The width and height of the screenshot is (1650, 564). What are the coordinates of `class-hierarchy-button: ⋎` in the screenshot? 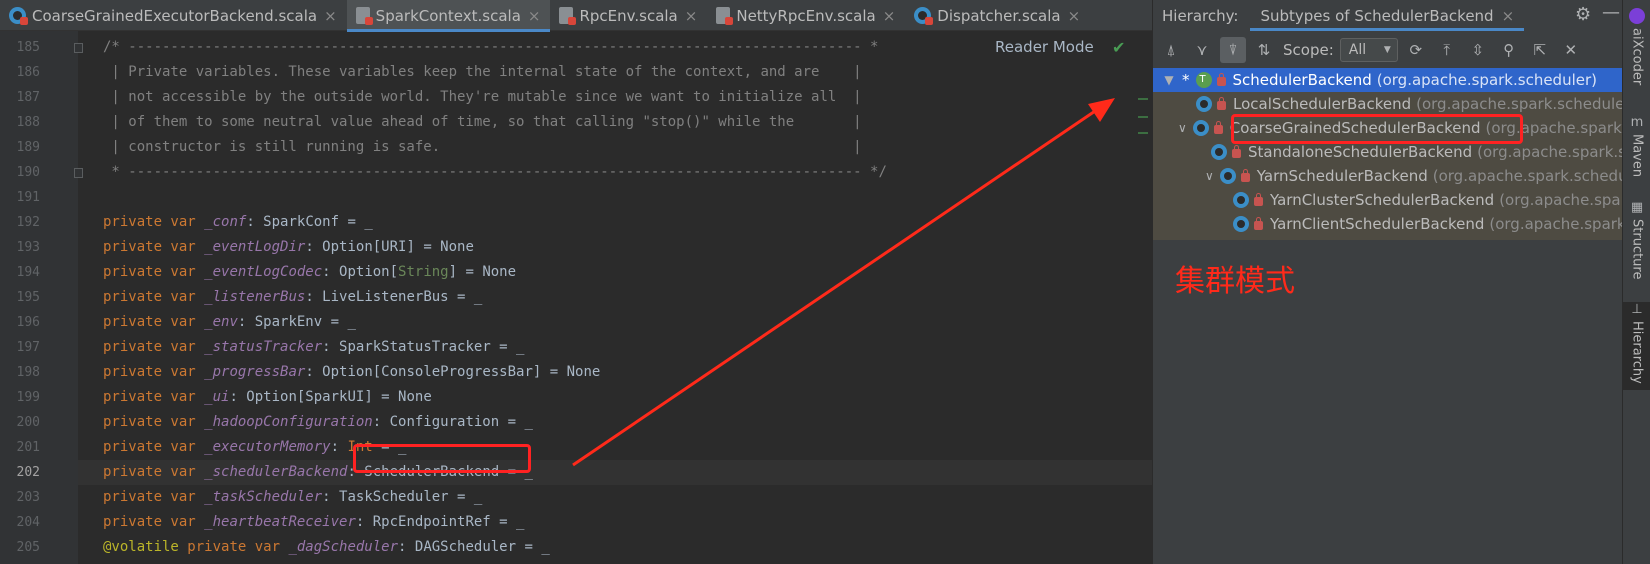 It's located at (1202, 50).